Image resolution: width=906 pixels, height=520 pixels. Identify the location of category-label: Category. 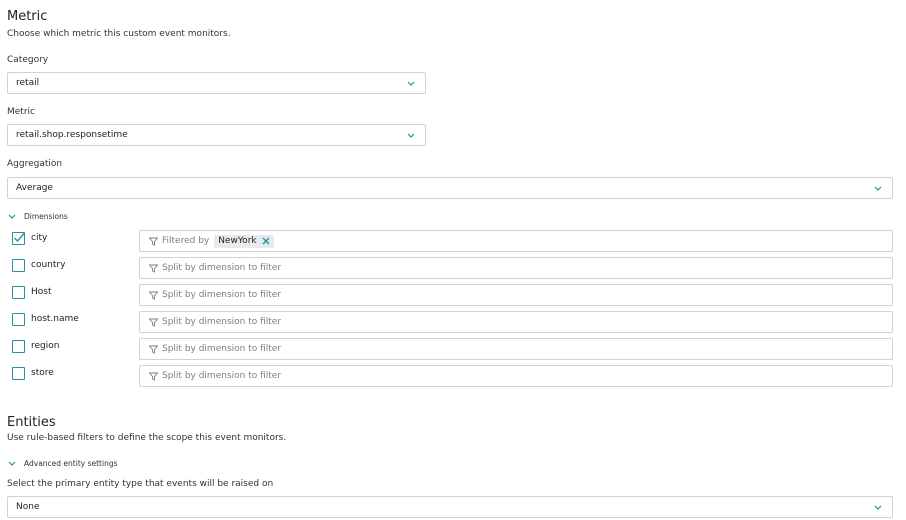
(28, 60).